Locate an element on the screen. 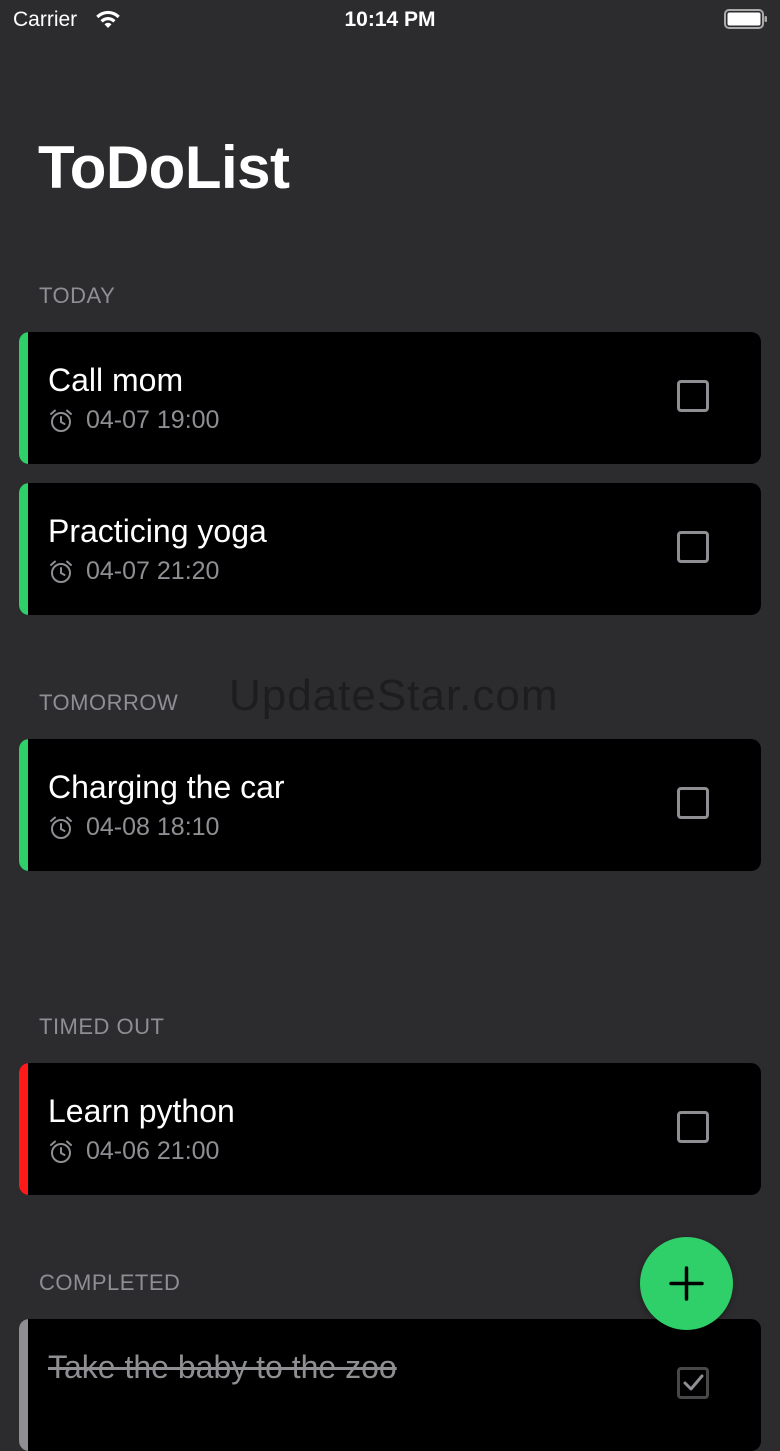 This screenshot has width=780, height=1451. section-header-completed: COMPLETED is located at coordinates (110, 1282).